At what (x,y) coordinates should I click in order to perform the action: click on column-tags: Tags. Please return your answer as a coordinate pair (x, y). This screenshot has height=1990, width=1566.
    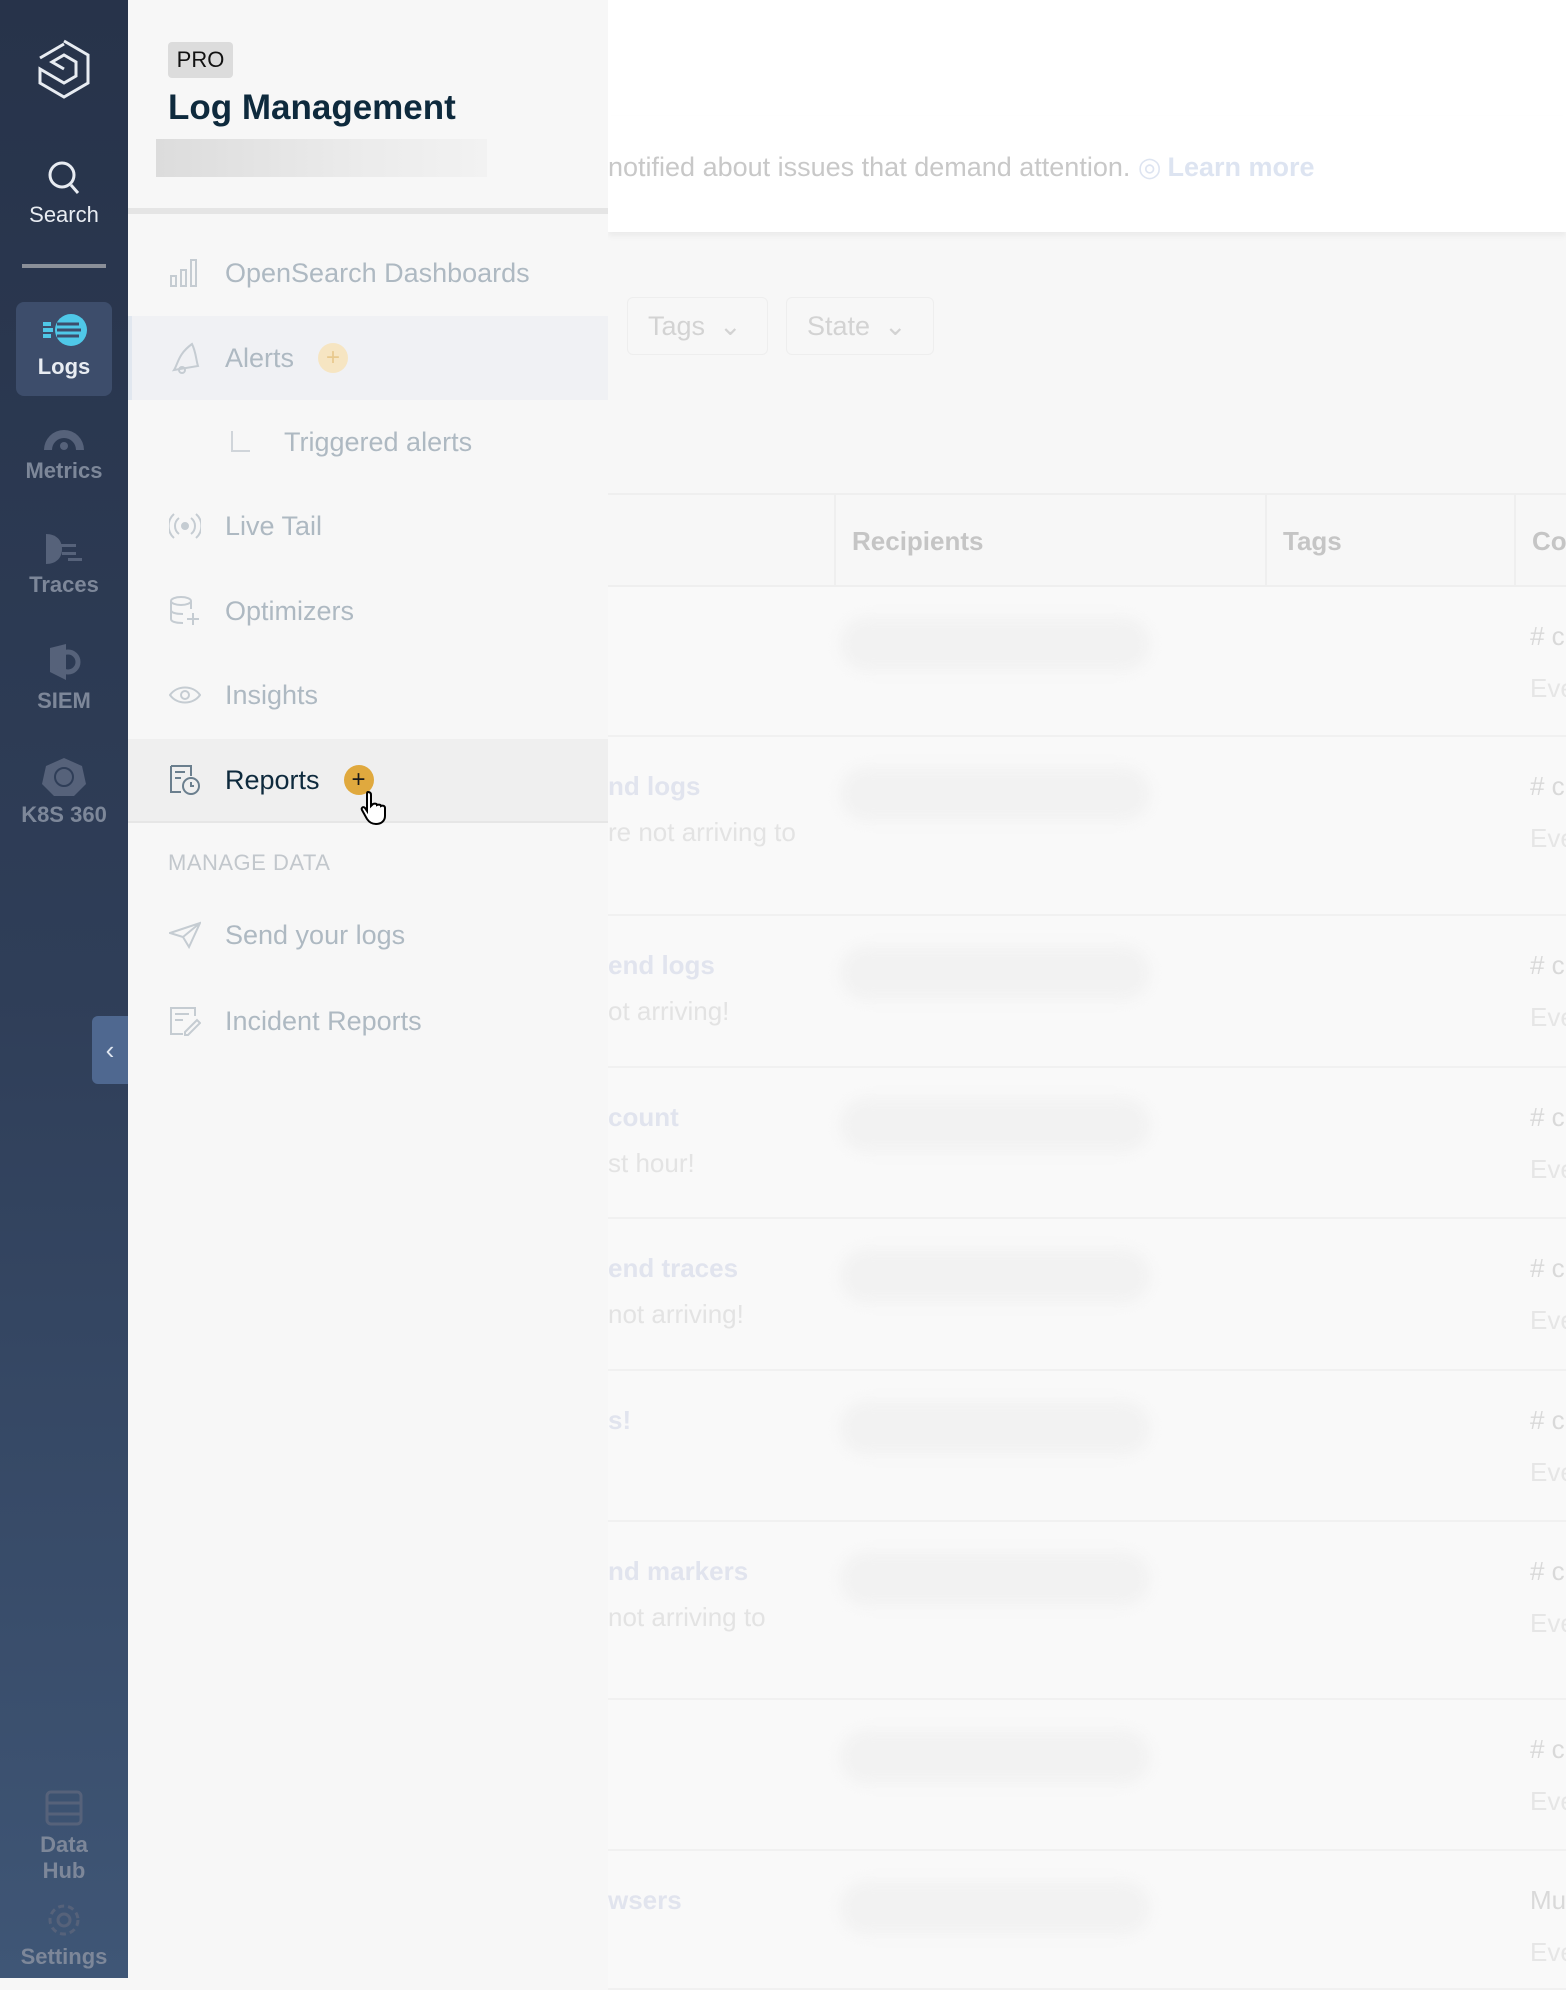
    Looking at the image, I should click on (1303, 541).